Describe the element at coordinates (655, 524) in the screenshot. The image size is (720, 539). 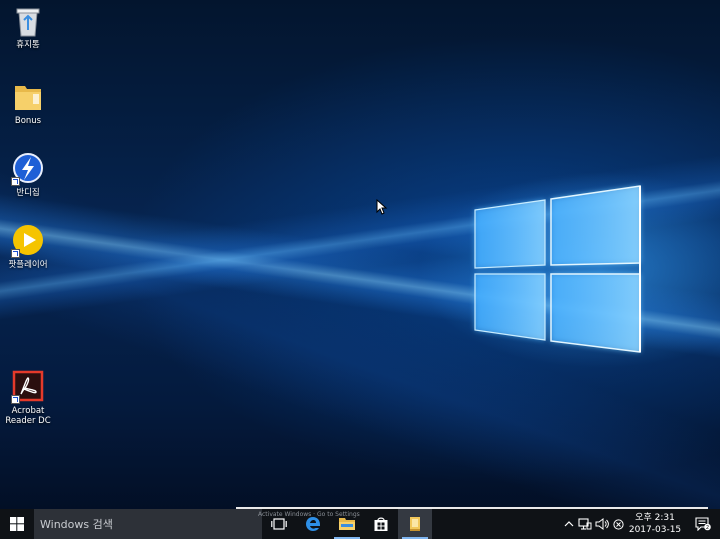
I see `clock-button: 오후 2:31 2017-03-15` at that location.